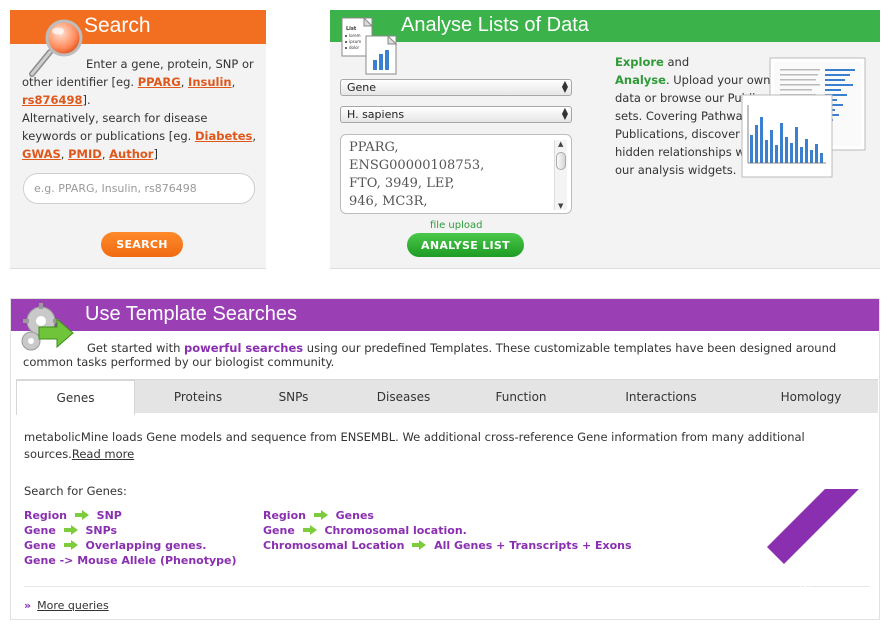  I want to click on query-gene-chromosomal-location: Gene Chromosomal location., so click(365, 531).